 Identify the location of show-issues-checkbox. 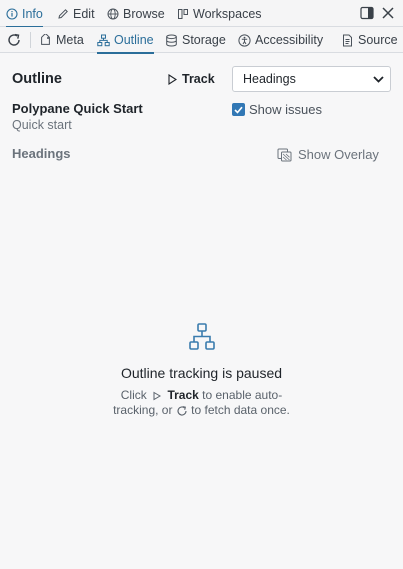
(238, 109).